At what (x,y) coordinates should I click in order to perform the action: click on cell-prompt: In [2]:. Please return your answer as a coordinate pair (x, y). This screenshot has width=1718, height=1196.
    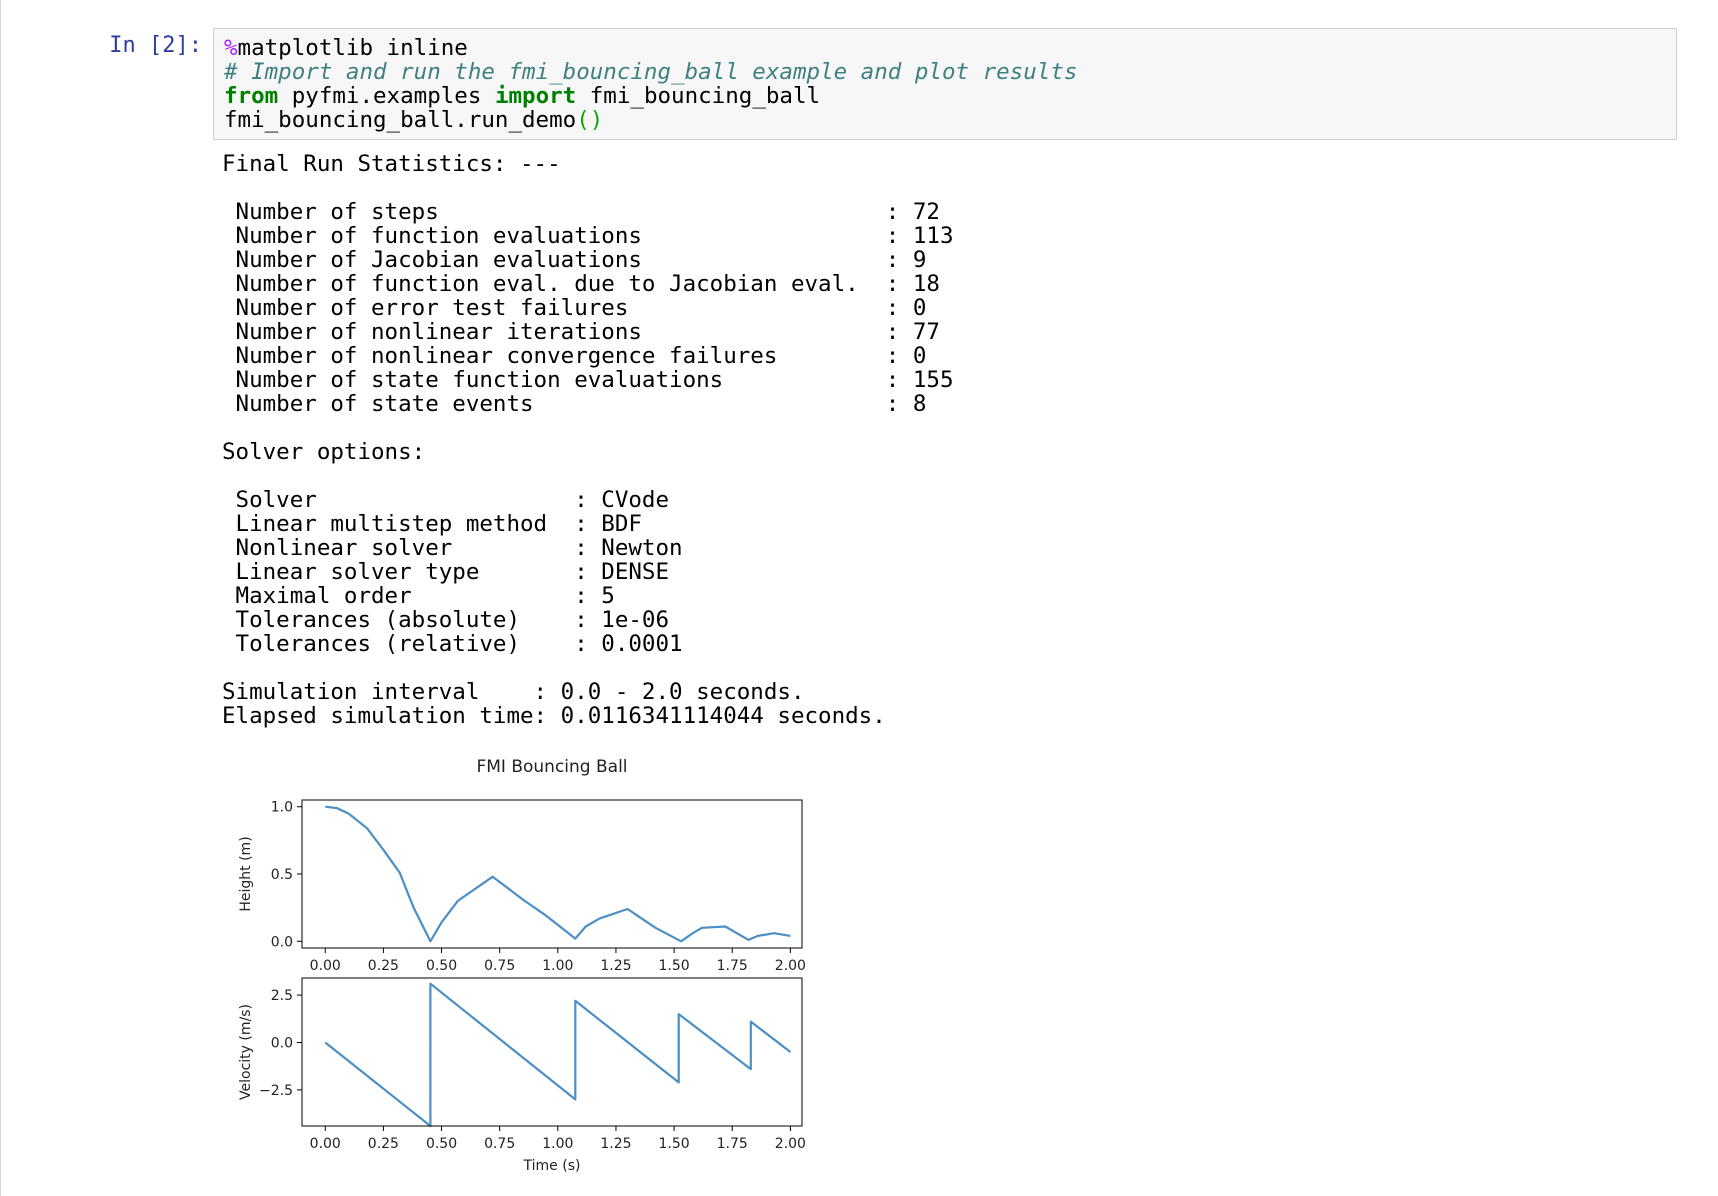
    Looking at the image, I should click on (155, 45).